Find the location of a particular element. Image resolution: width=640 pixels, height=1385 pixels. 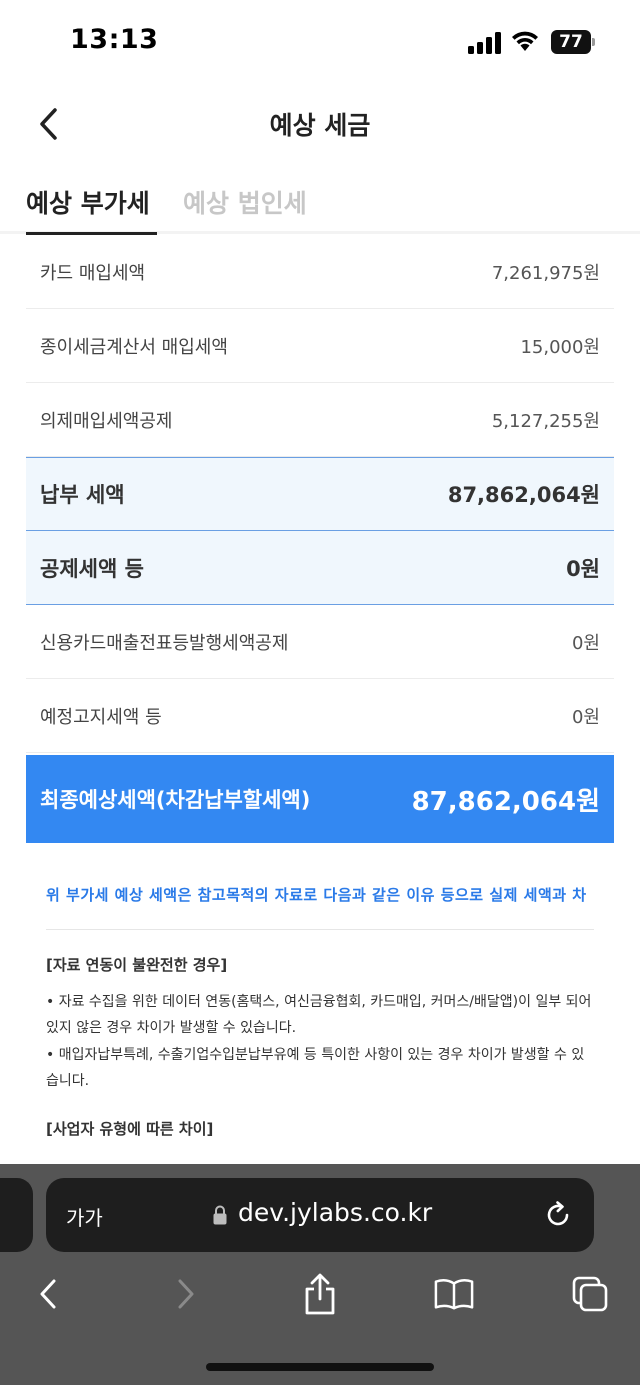

lock-icon is located at coordinates (220, 1215).